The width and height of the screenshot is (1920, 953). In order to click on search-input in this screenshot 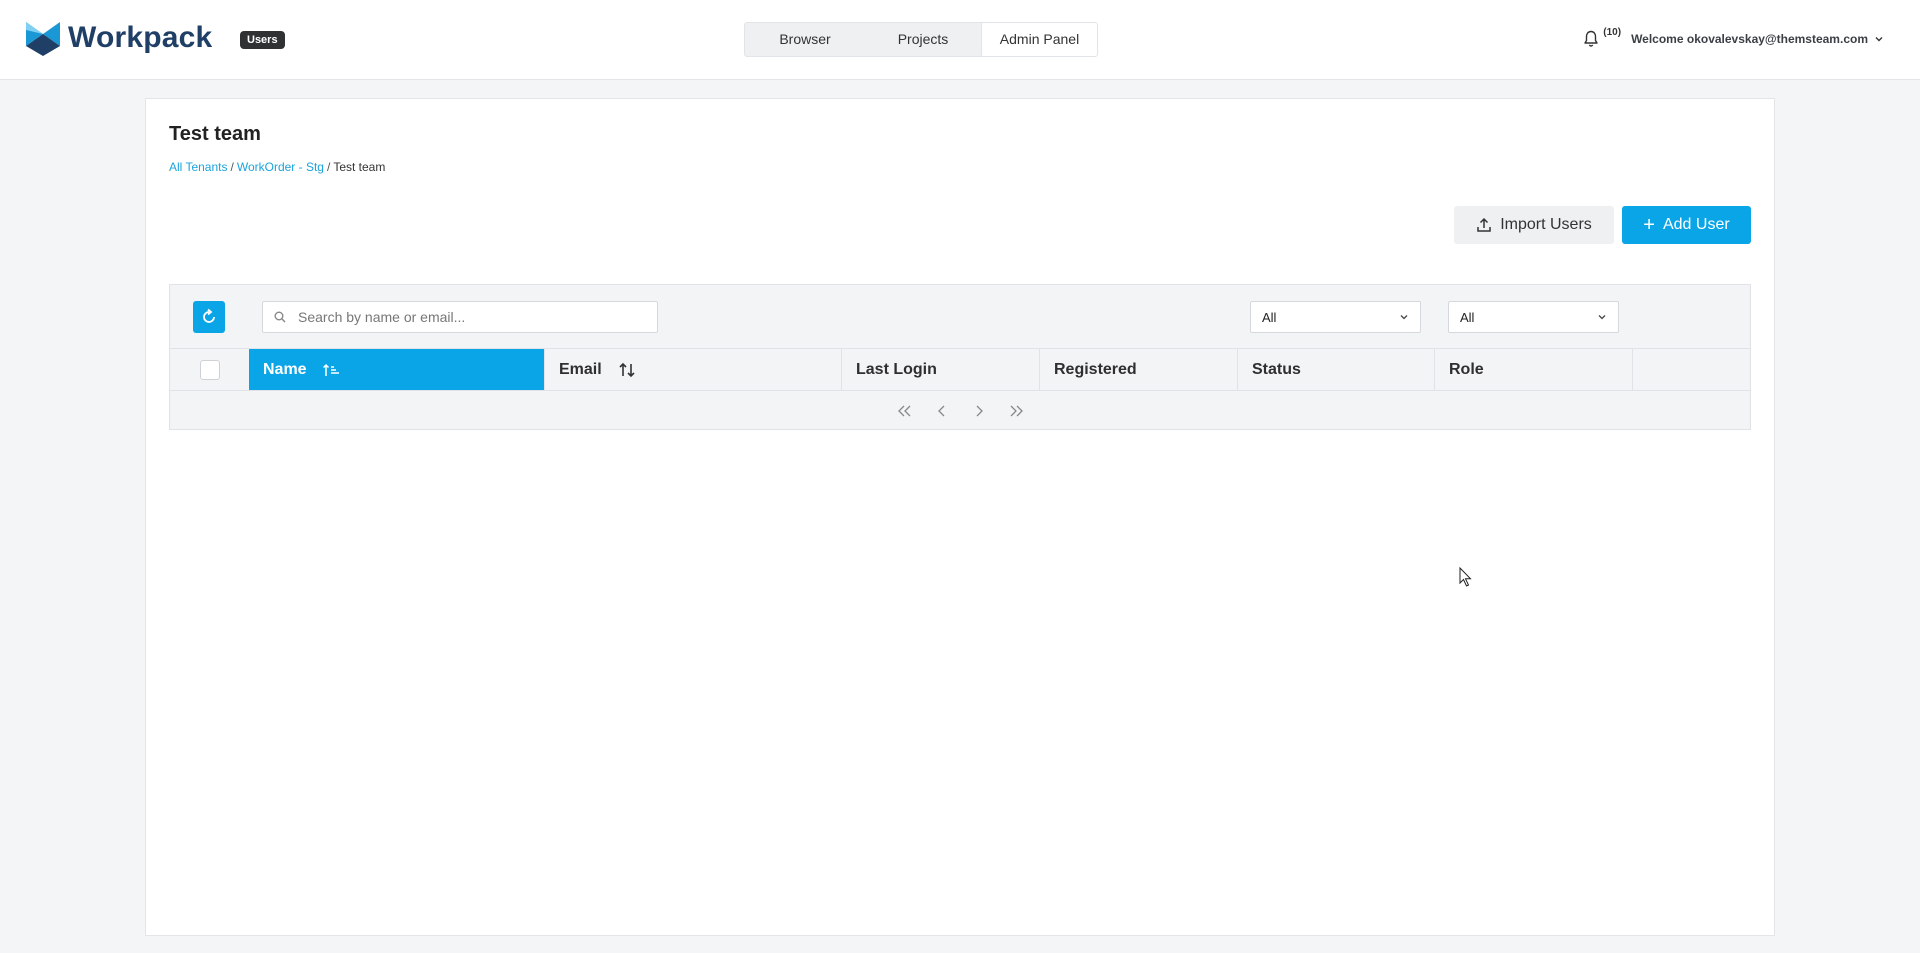, I will do `click(468, 317)`.